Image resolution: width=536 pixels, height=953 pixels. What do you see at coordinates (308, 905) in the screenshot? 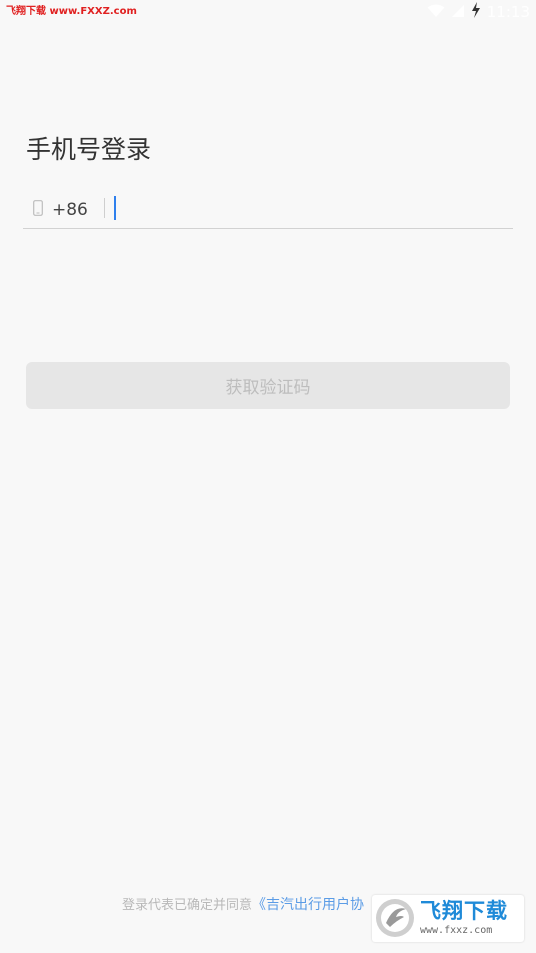
I see `user-agreement-link: 《吉汽出行用户协` at bounding box center [308, 905].